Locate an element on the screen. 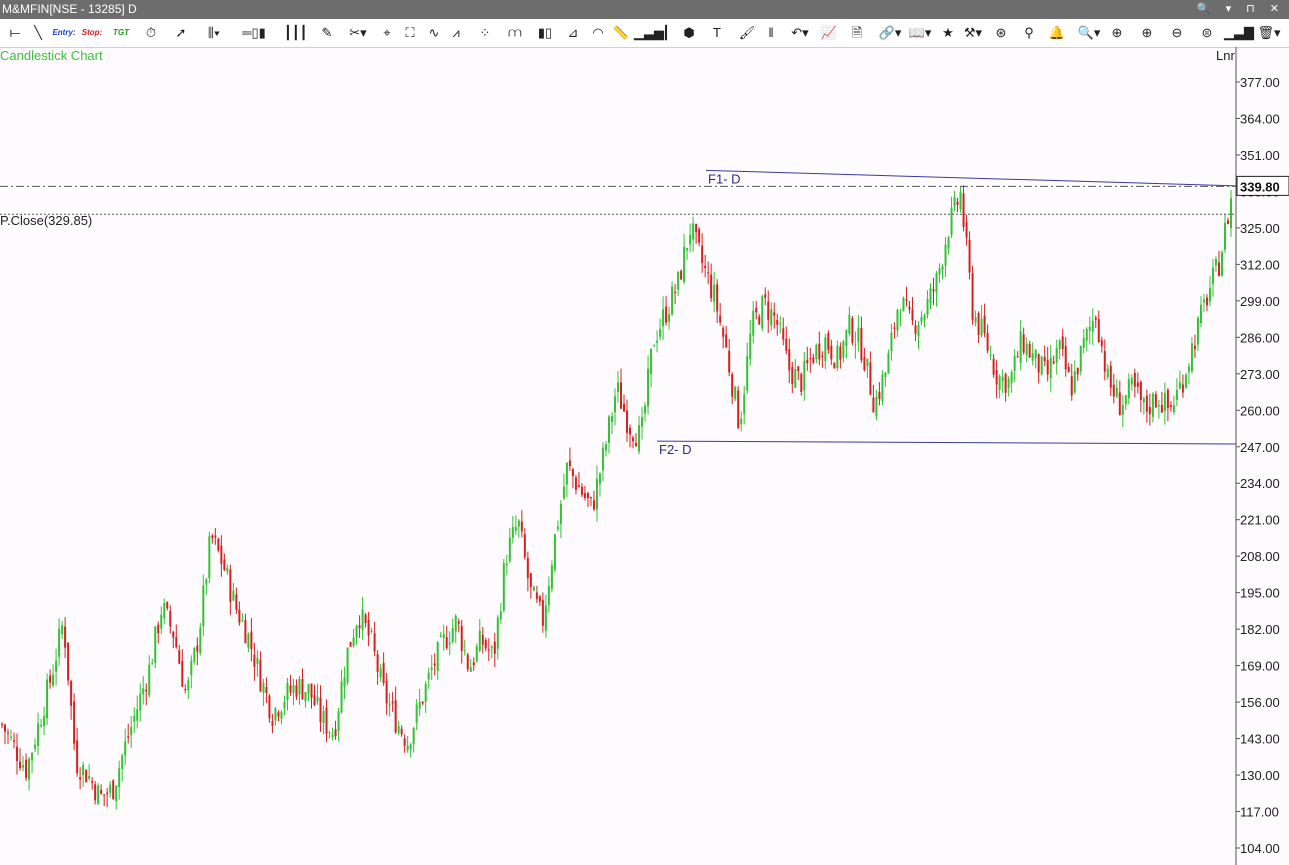 The image size is (1289, 865). delete-icon: 🗑▾ is located at coordinates (1269, 33).